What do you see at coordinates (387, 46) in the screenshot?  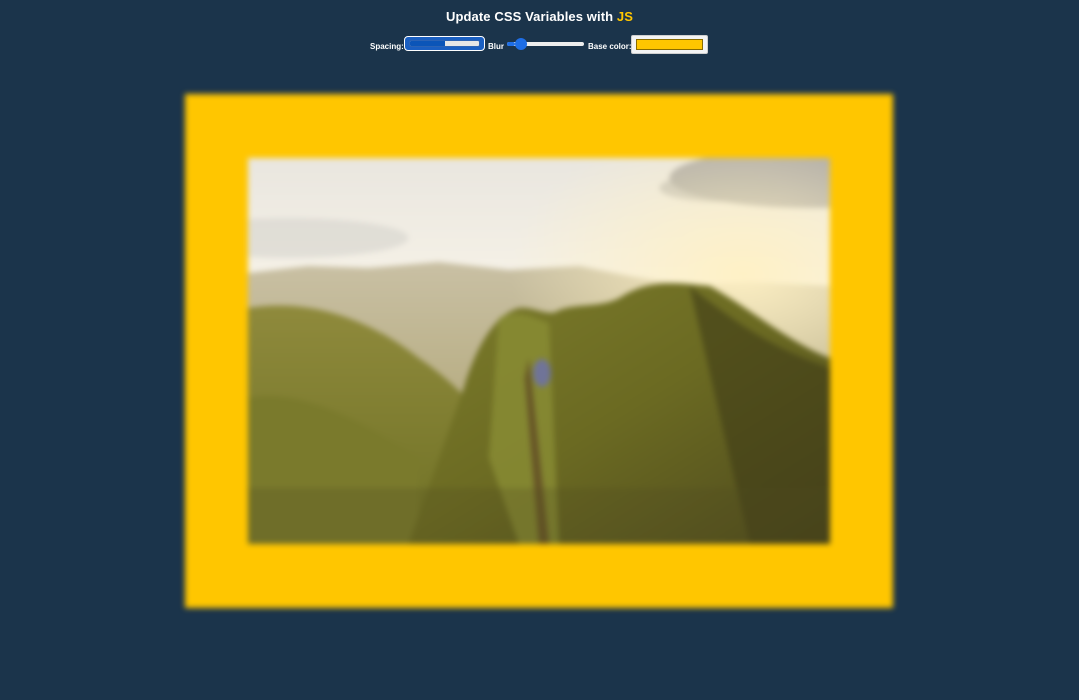 I see `spacing-label: Spacing:` at bounding box center [387, 46].